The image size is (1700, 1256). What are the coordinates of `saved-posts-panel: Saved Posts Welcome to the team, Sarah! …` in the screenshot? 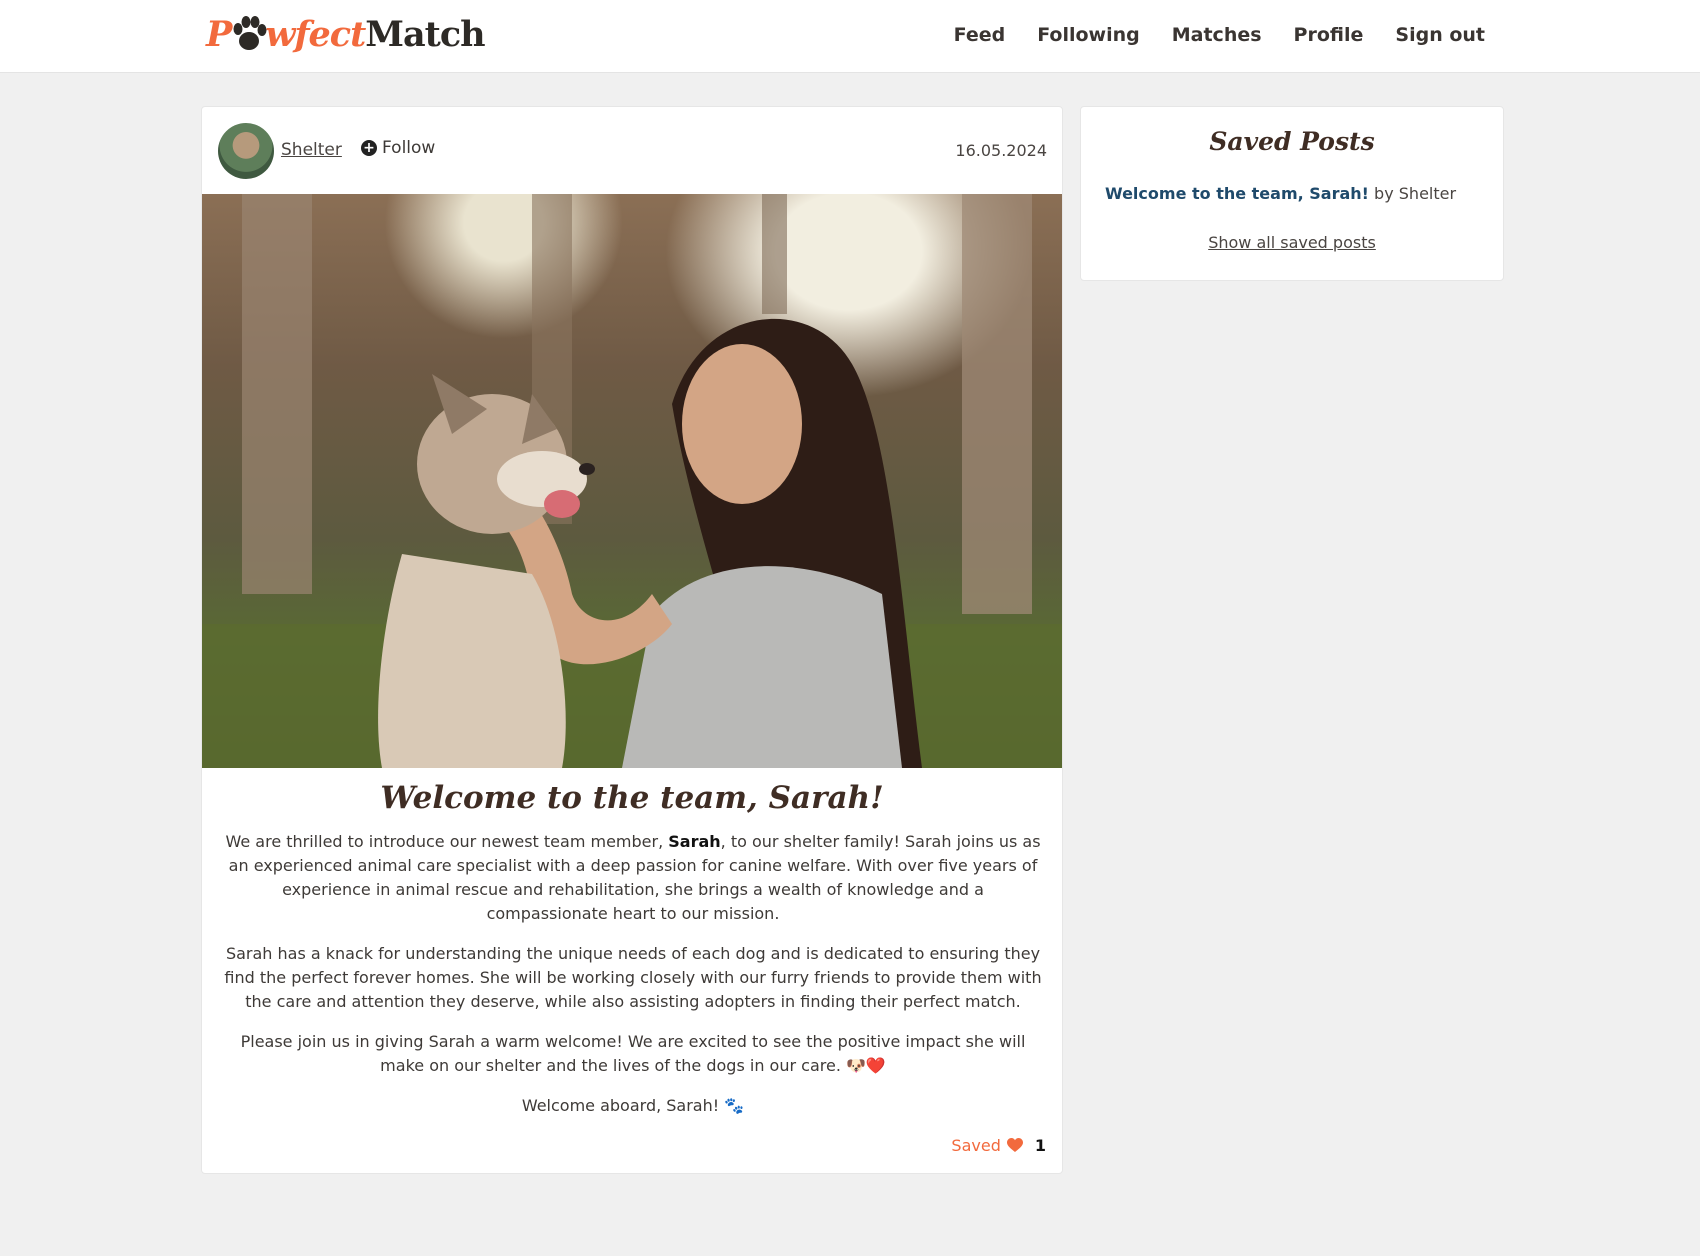 It's located at (1292, 193).